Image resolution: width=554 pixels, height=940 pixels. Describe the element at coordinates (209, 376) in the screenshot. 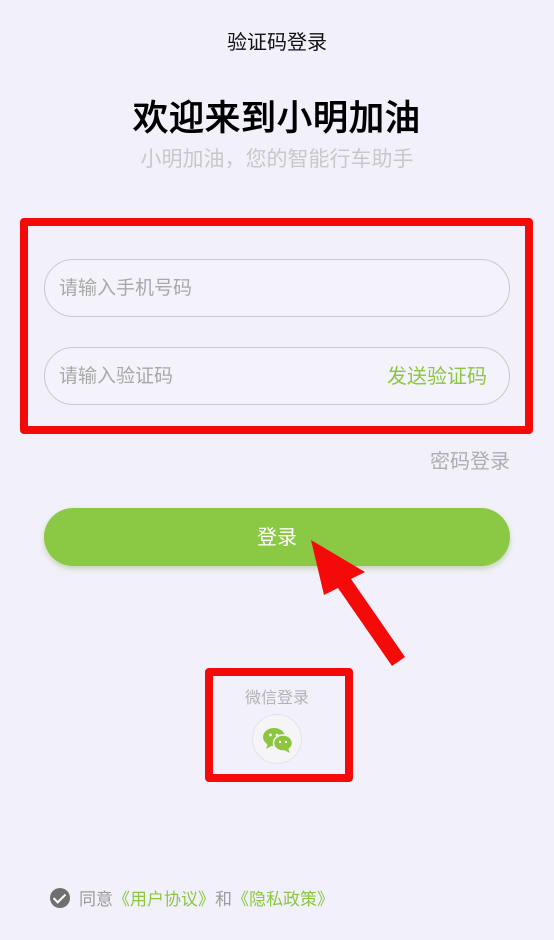

I see `verification-code-input` at that location.